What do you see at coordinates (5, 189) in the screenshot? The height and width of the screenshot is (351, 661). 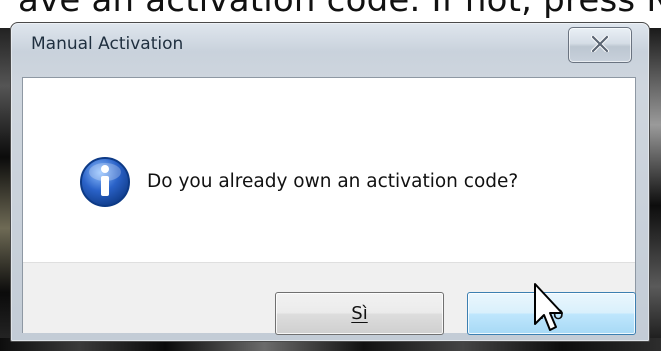 I see `desktop-left-edge` at bounding box center [5, 189].